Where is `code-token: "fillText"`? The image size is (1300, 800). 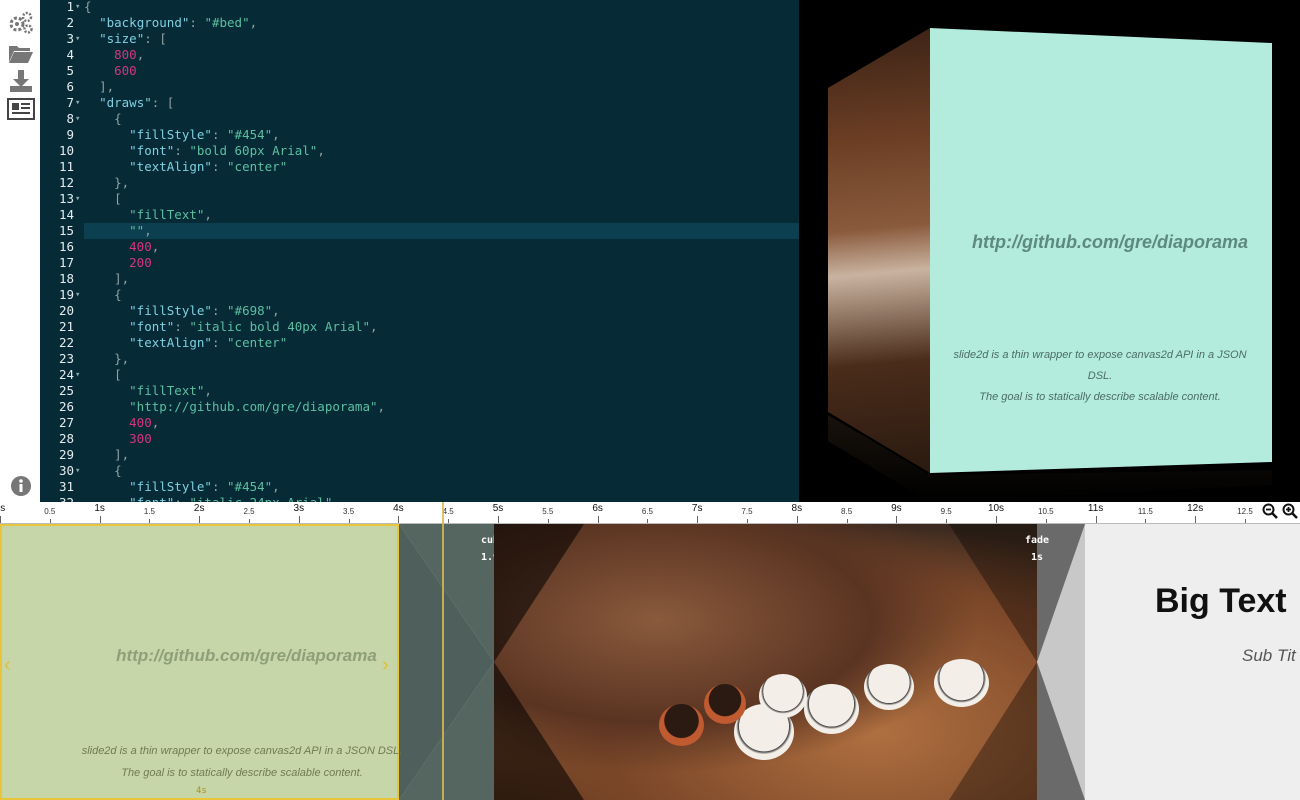
code-token: "fillText" is located at coordinates (167, 390).